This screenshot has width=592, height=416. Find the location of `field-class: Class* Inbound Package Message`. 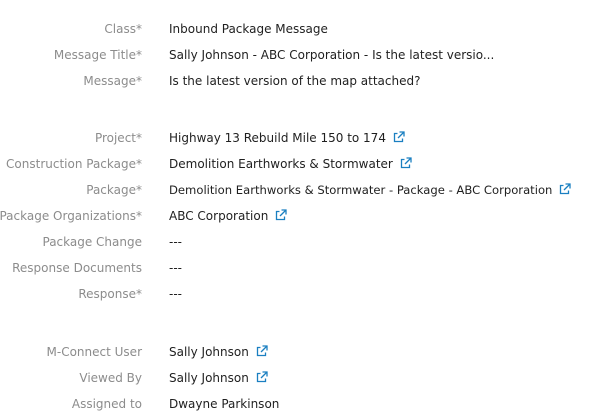

field-class: Class* Inbound Package Message is located at coordinates (296, 29).